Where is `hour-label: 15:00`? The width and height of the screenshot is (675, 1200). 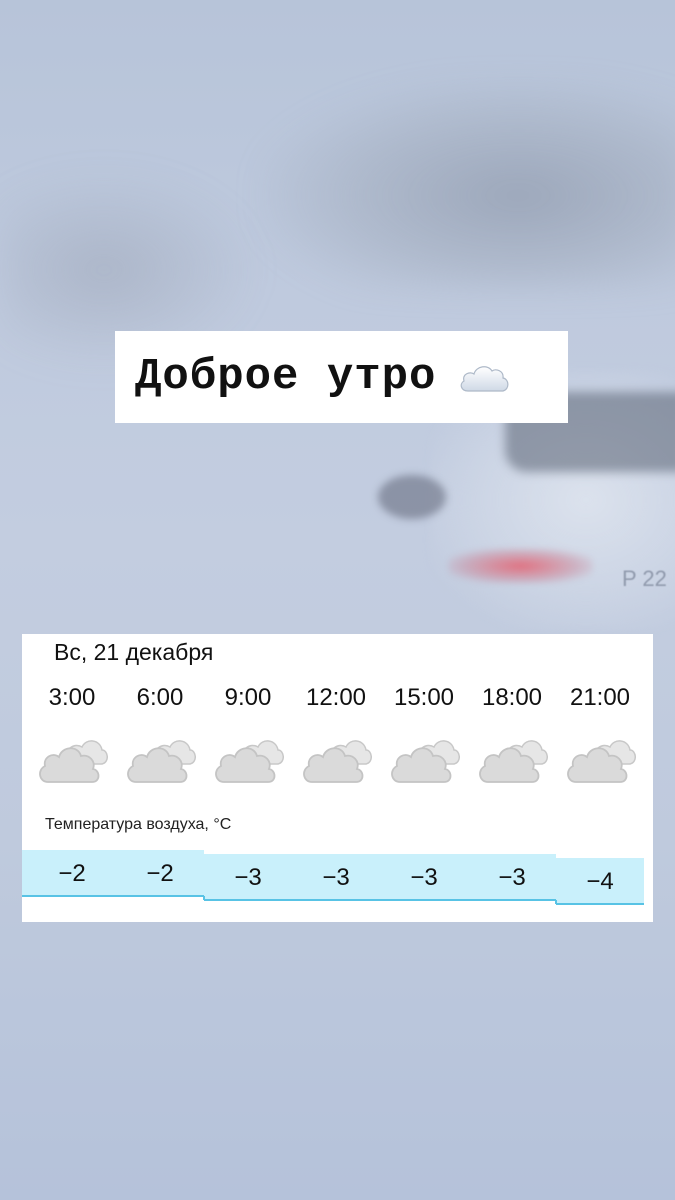
hour-label: 15:00 is located at coordinates (424, 697).